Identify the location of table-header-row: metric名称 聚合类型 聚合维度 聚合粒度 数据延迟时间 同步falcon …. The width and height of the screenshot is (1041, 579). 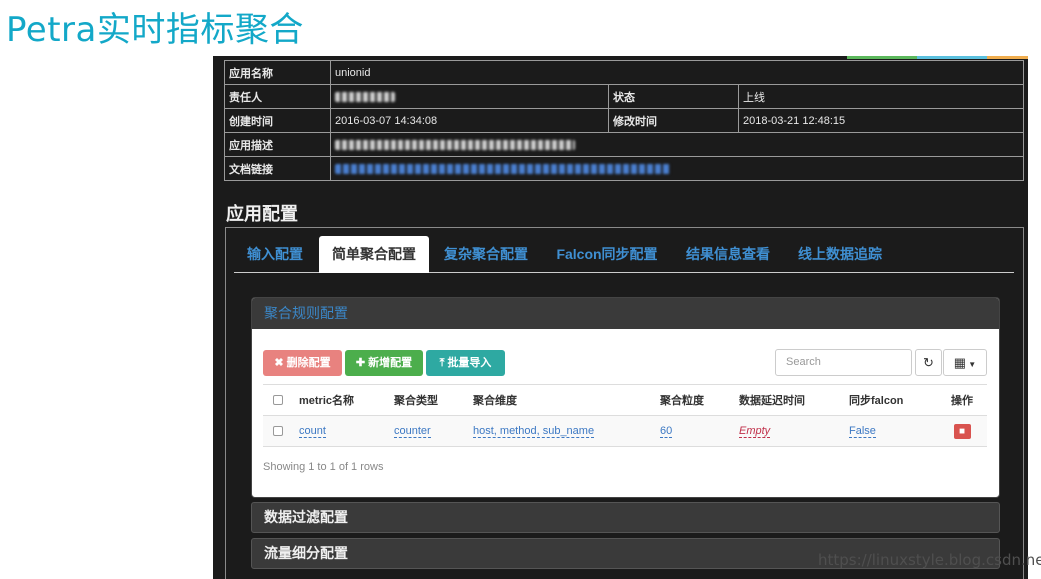
(625, 400).